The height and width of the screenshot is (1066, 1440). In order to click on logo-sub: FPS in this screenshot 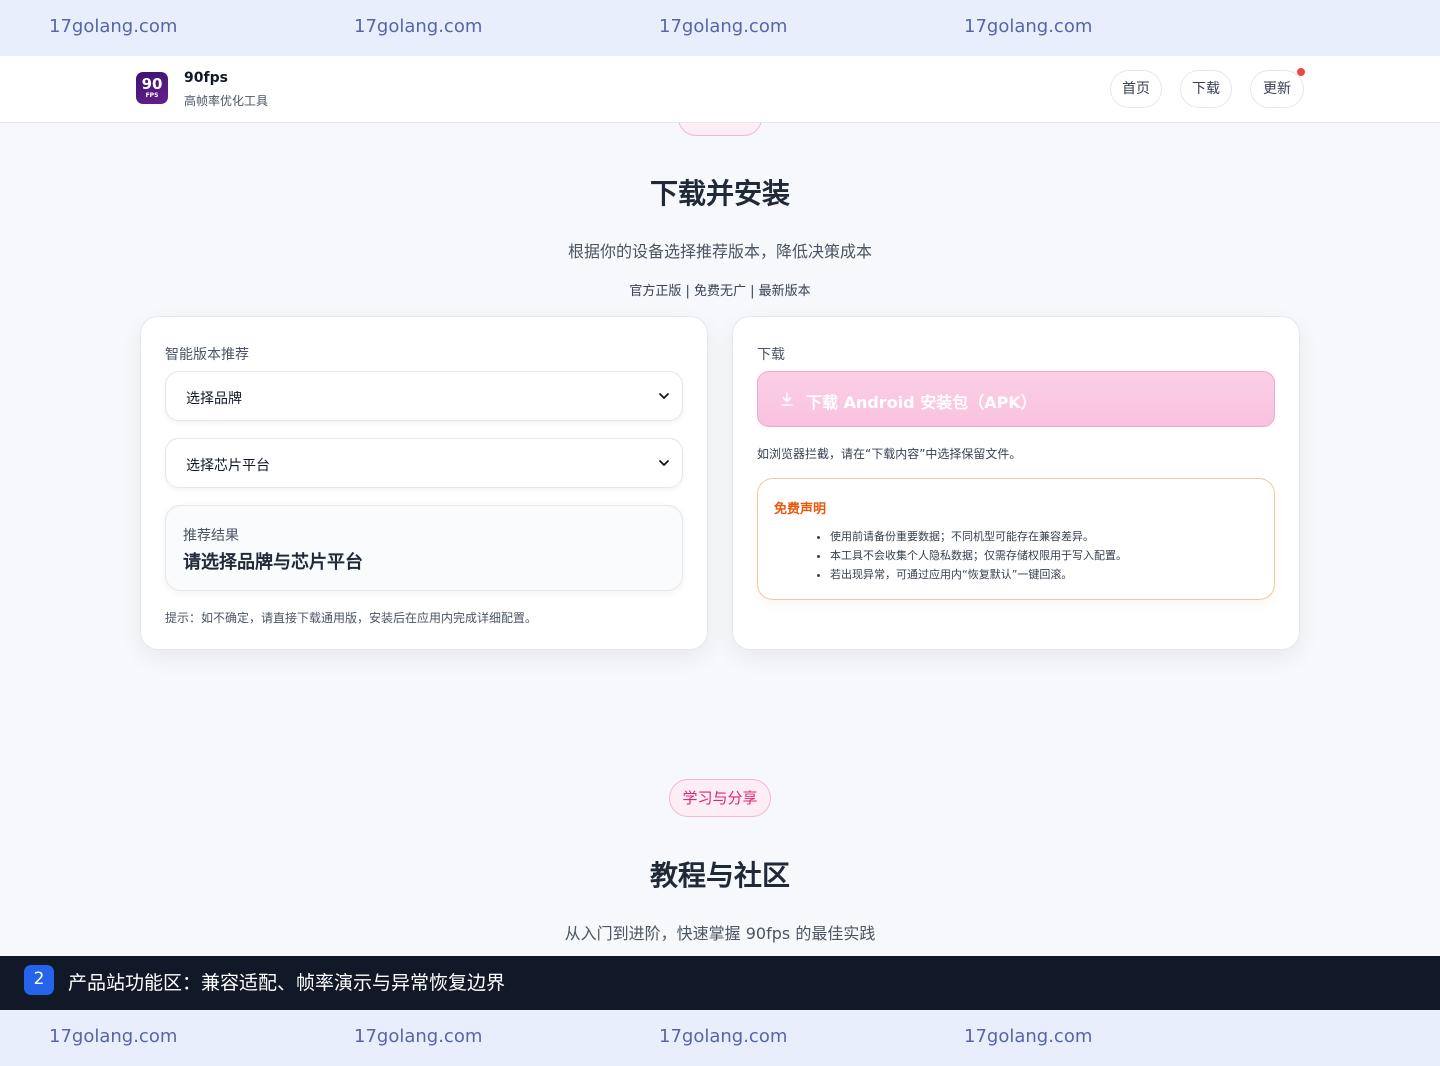, I will do `click(152, 95)`.